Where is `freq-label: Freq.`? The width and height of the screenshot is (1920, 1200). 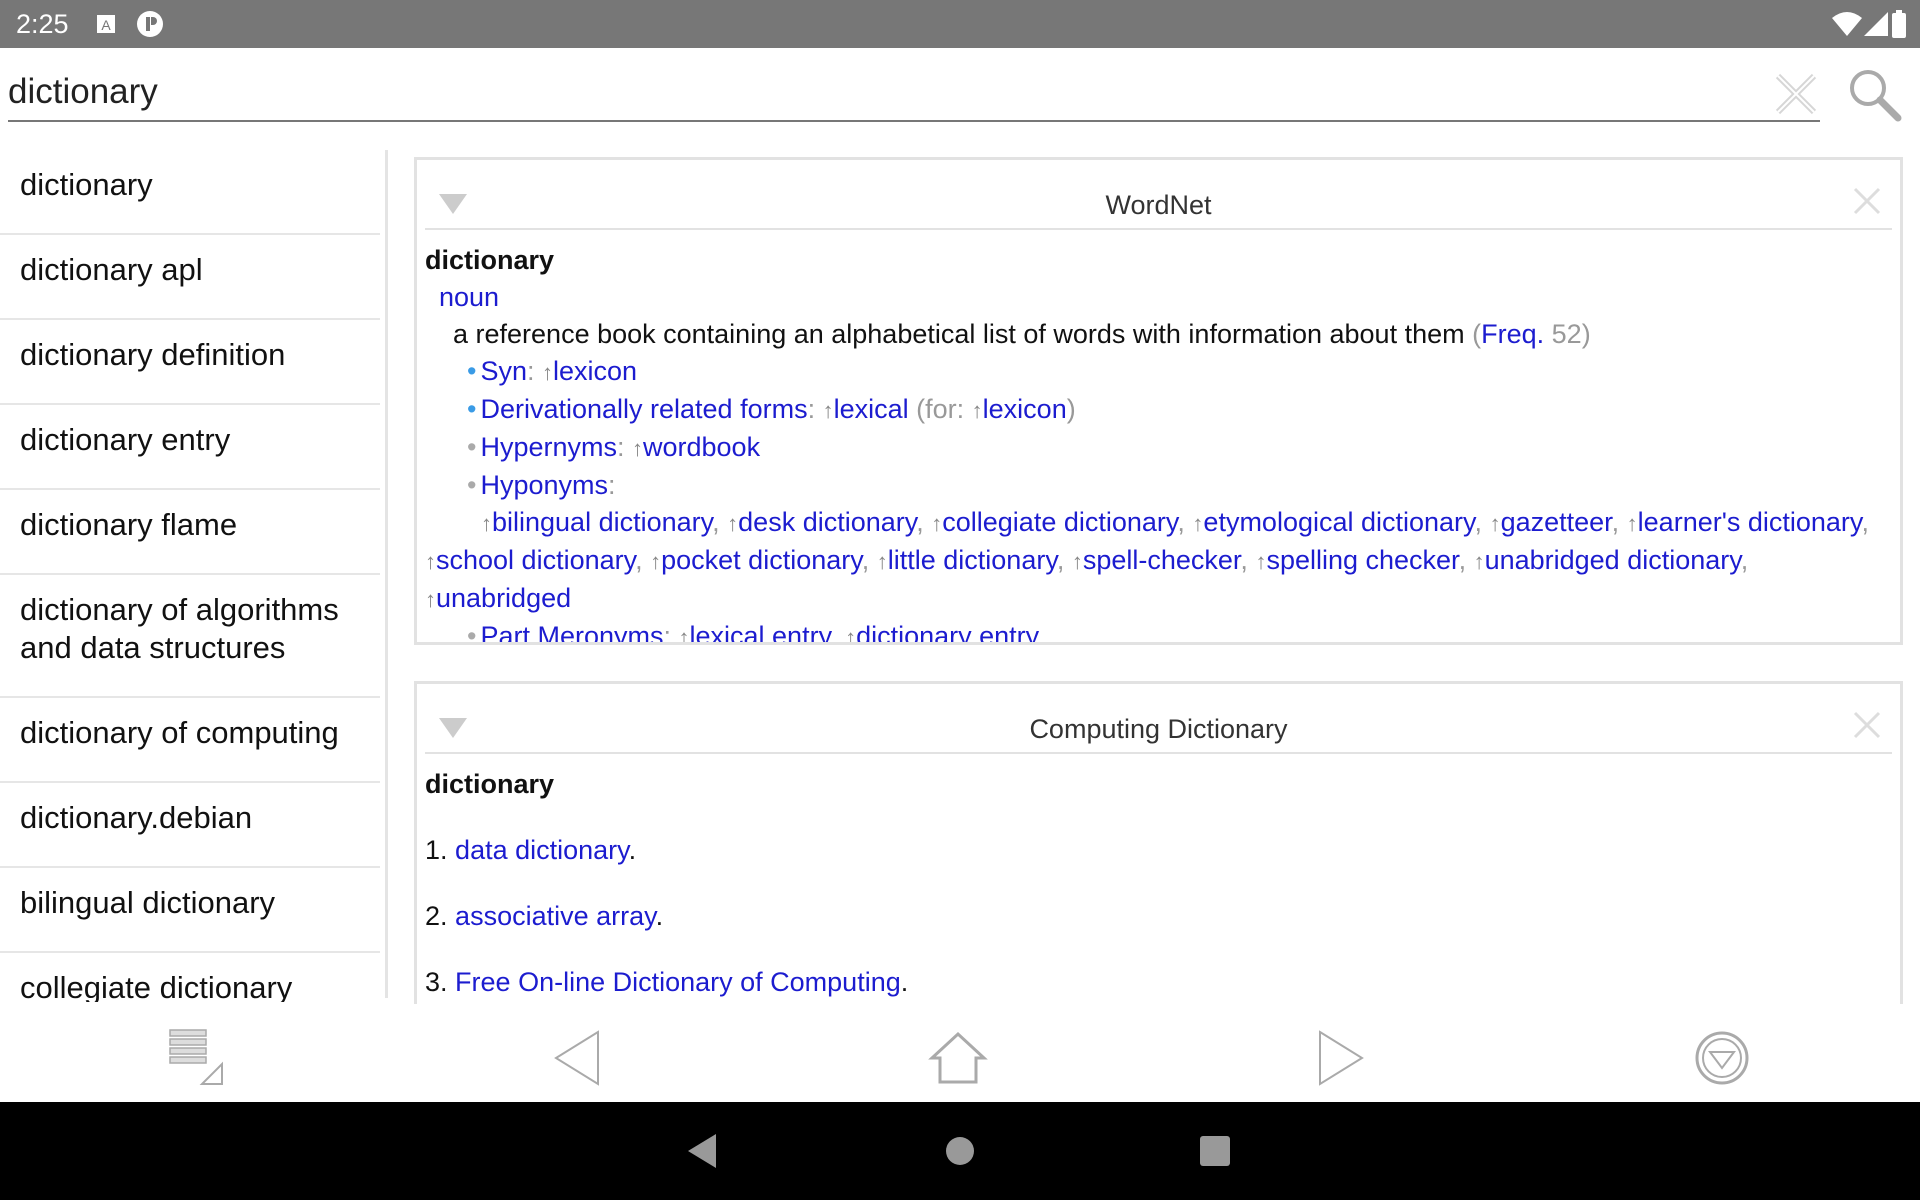
freq-label: Freq. is located at coordinates (1513, 334).